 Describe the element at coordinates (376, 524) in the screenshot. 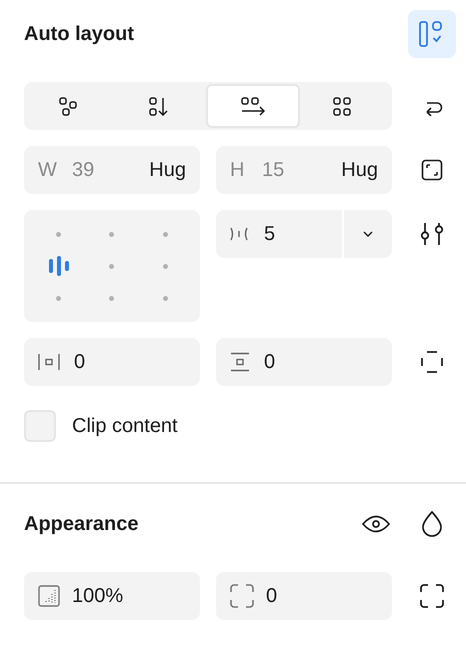

I see `eye-icon` at that location.